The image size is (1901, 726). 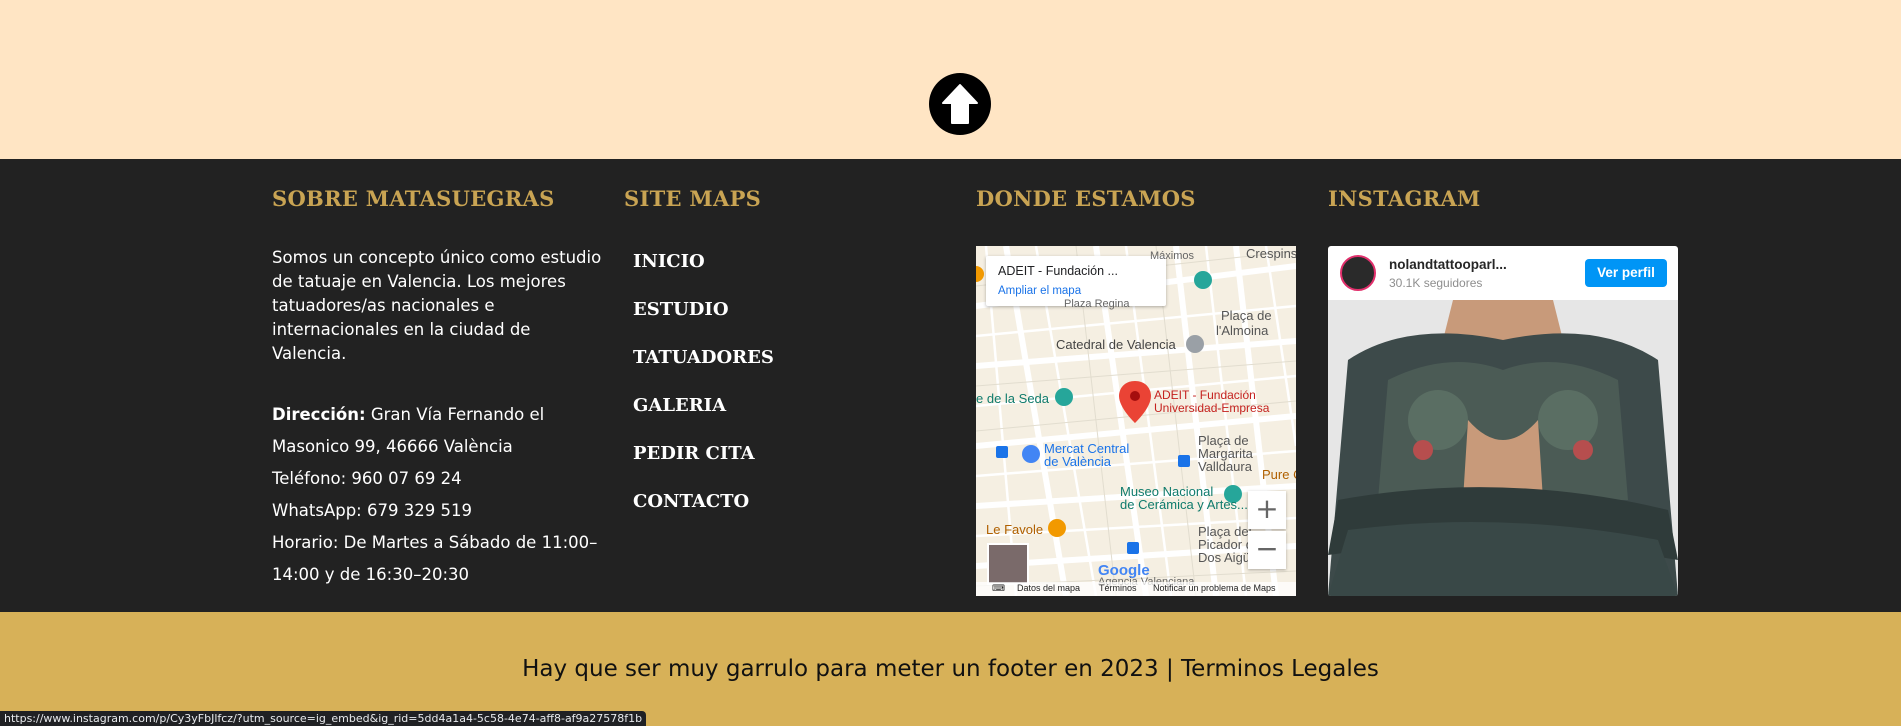 I want to click on nav-link-tatuadores: TATUADORES, so click(x=703, y=364).